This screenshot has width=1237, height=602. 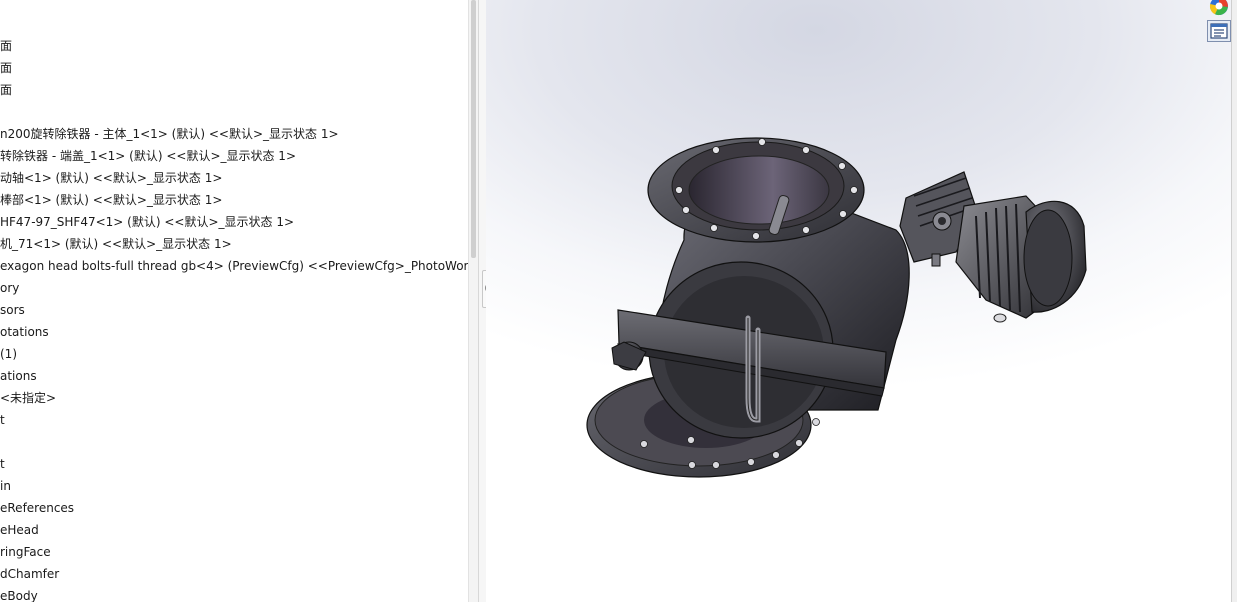 I want to click on appearances-button, so click(x=1219, y=8).